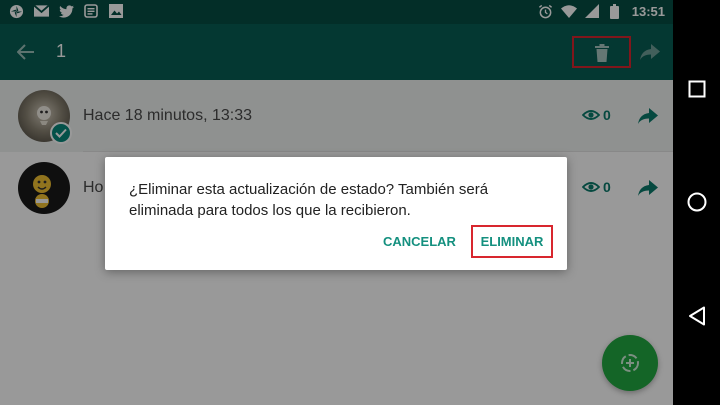 This screenshot has height=405, width=720. I want to click on cancel-button: CANCELAR, so click(419, 241).